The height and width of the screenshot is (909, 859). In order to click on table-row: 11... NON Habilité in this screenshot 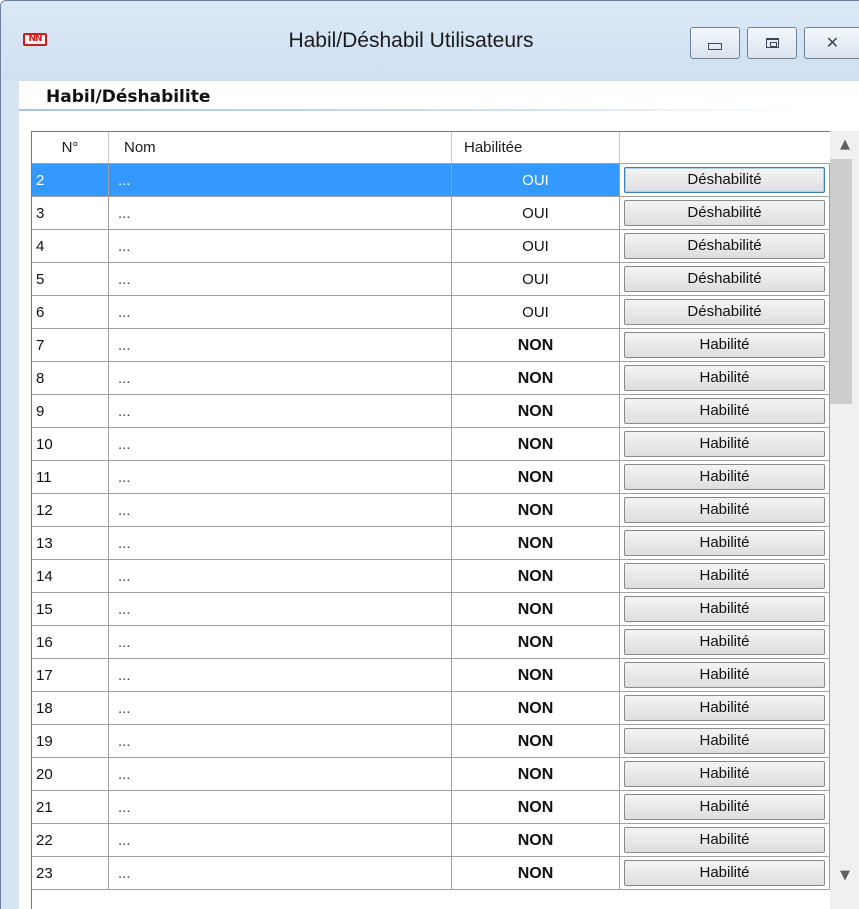, I will do `click(431, 477)`.